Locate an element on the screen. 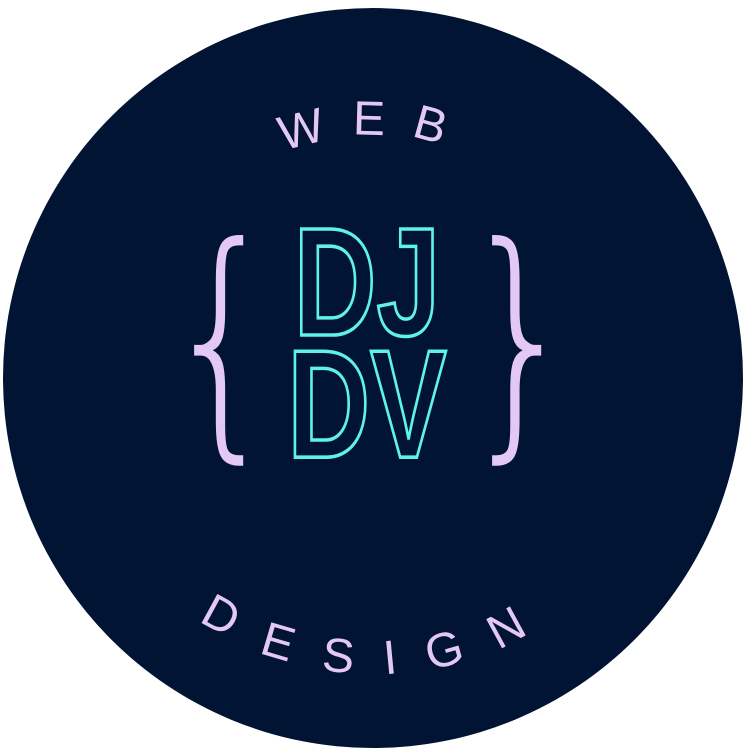 The height and width of the screenshot is (750, 750). close-brace: } is located at coordinates (519, 339).